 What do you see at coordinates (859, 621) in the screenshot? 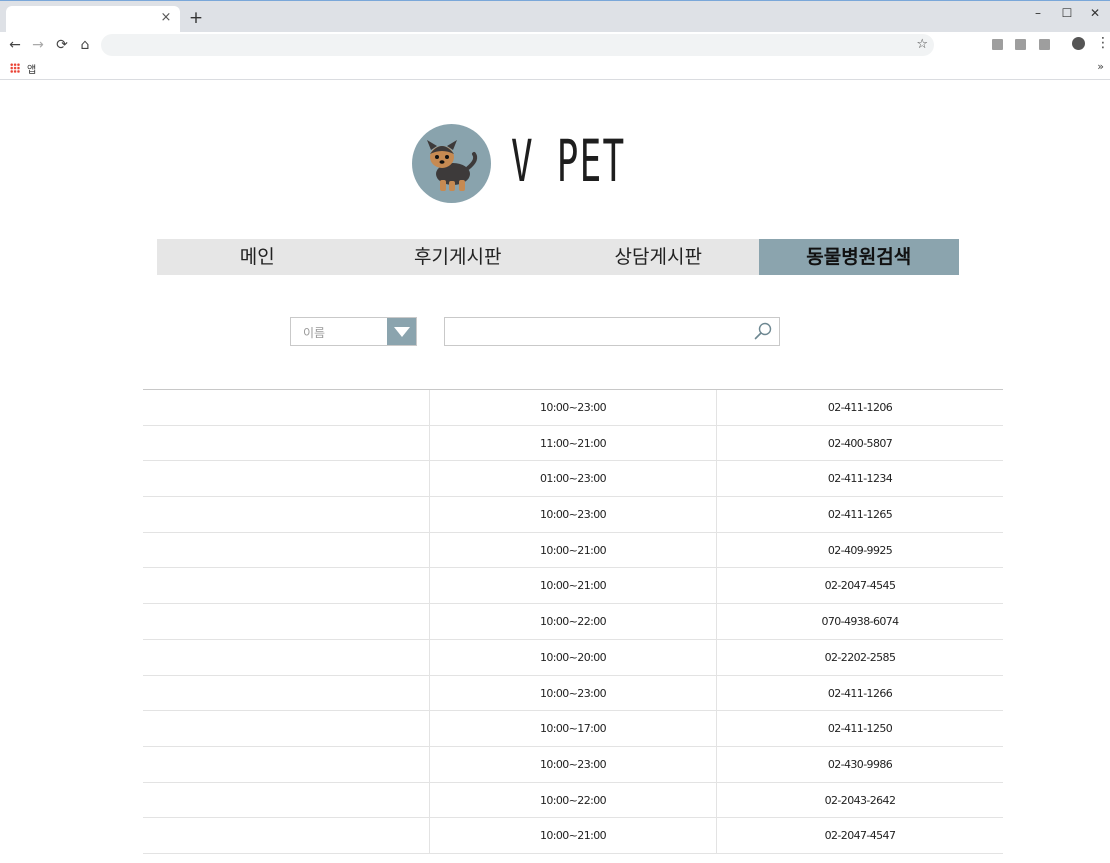
I see `cell-phone: 070-4938-6074` at bounding box center [859, 621].